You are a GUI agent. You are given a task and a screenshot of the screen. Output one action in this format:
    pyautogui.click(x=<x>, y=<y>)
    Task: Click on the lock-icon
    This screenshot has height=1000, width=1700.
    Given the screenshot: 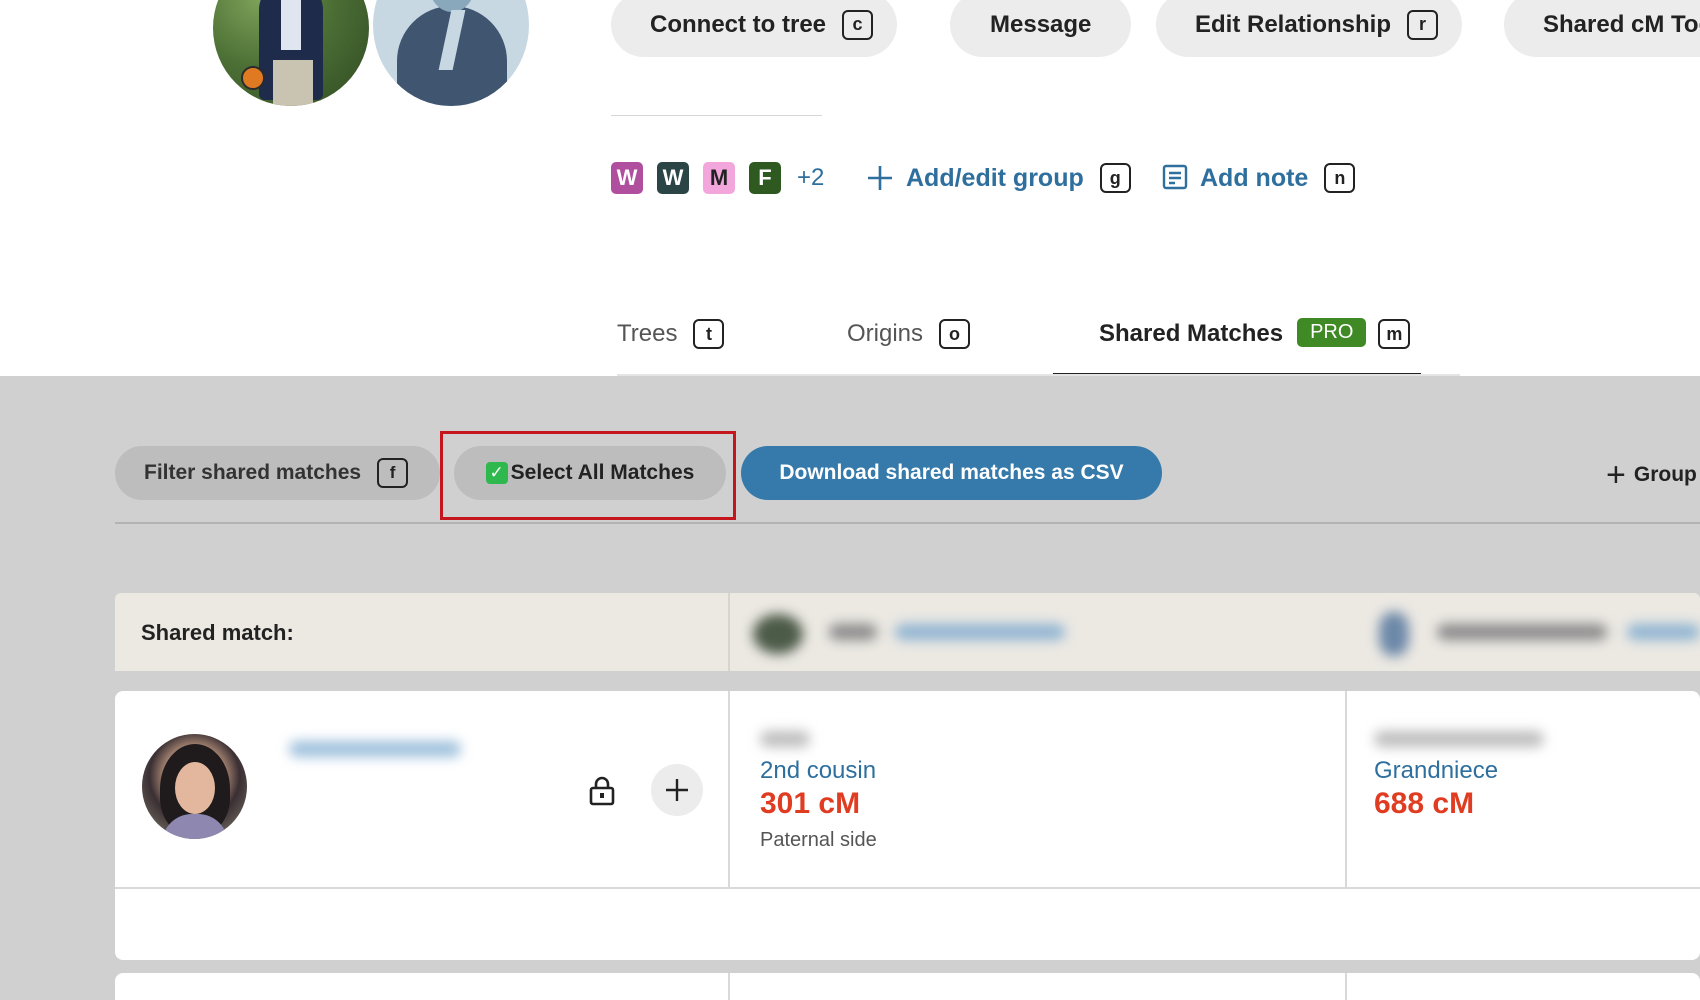 What is the action you would take?
    pyautogui.click(x=602, y=791)
    